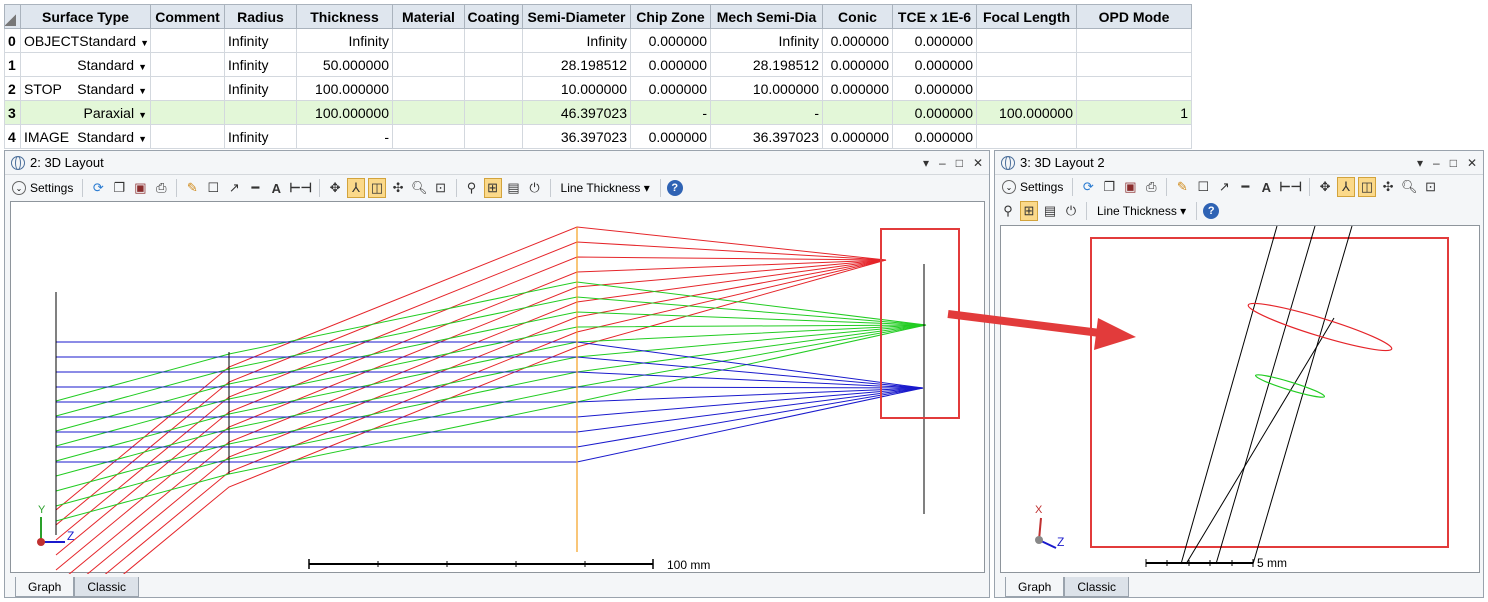  I want to click on dropdown-icon: ▾, so click(1420, 163).